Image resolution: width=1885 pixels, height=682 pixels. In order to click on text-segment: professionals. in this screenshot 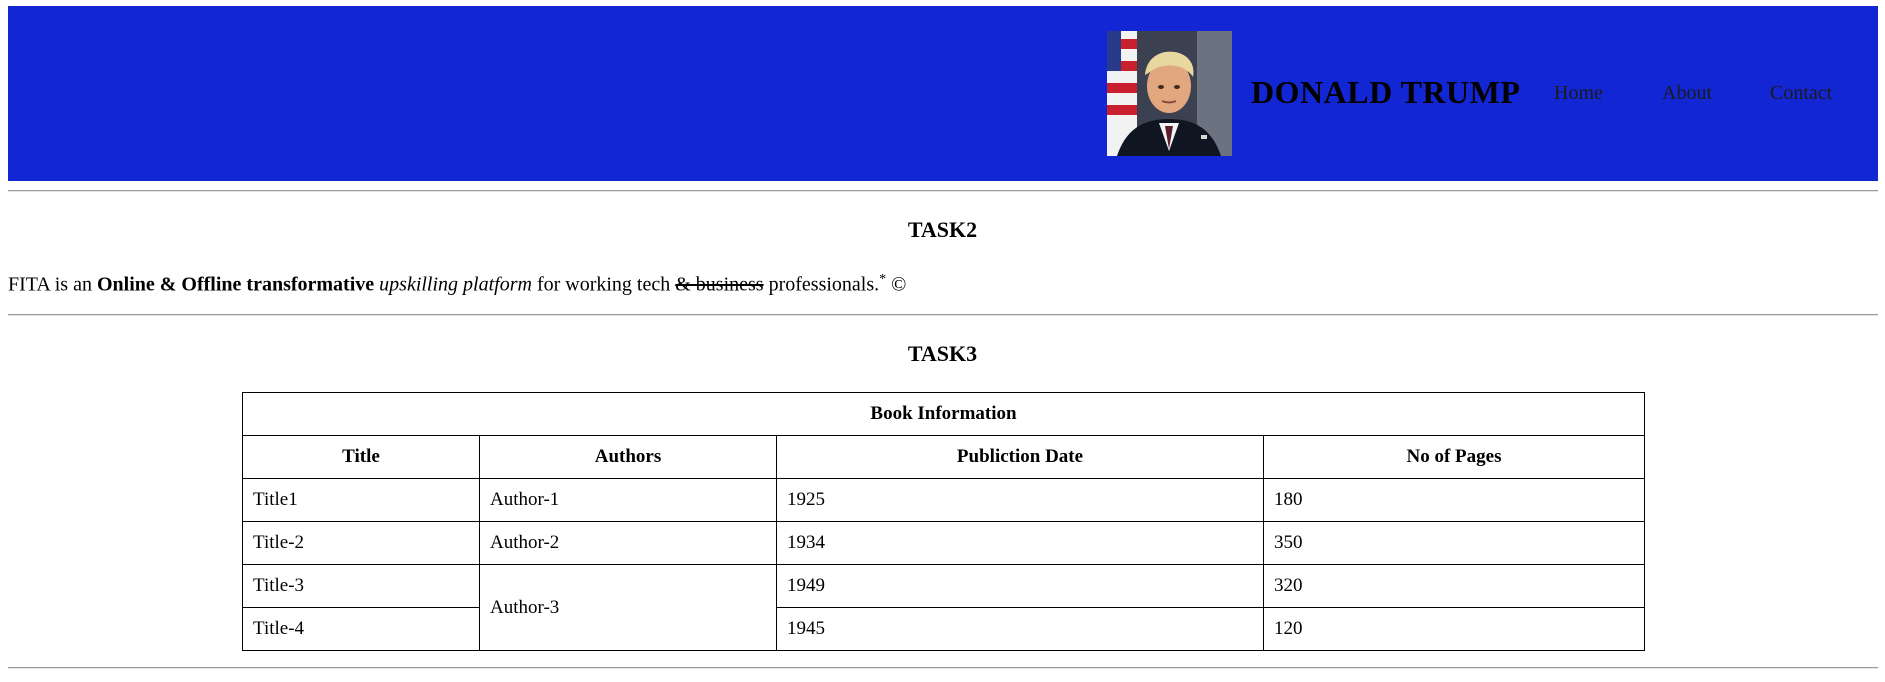, I will do `click(821, 284)`.